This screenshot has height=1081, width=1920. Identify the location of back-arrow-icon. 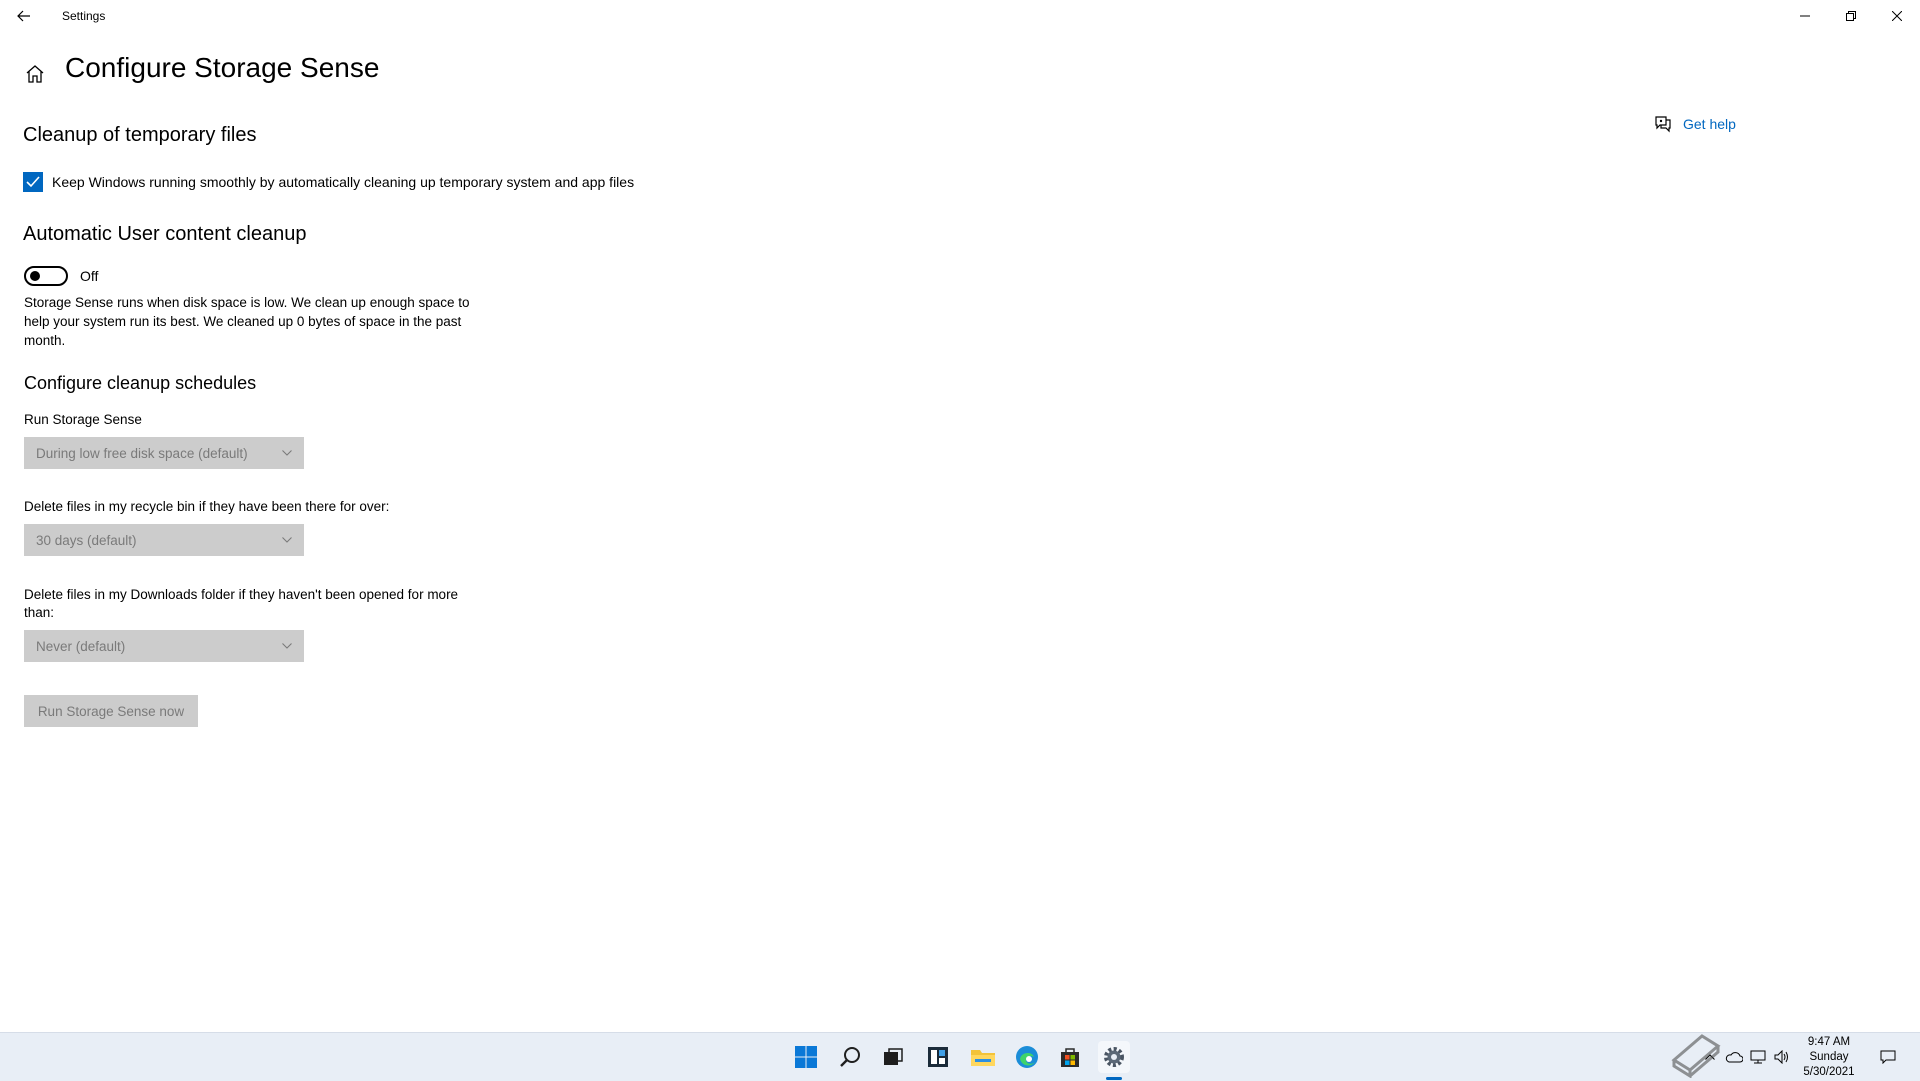
(23, 16).